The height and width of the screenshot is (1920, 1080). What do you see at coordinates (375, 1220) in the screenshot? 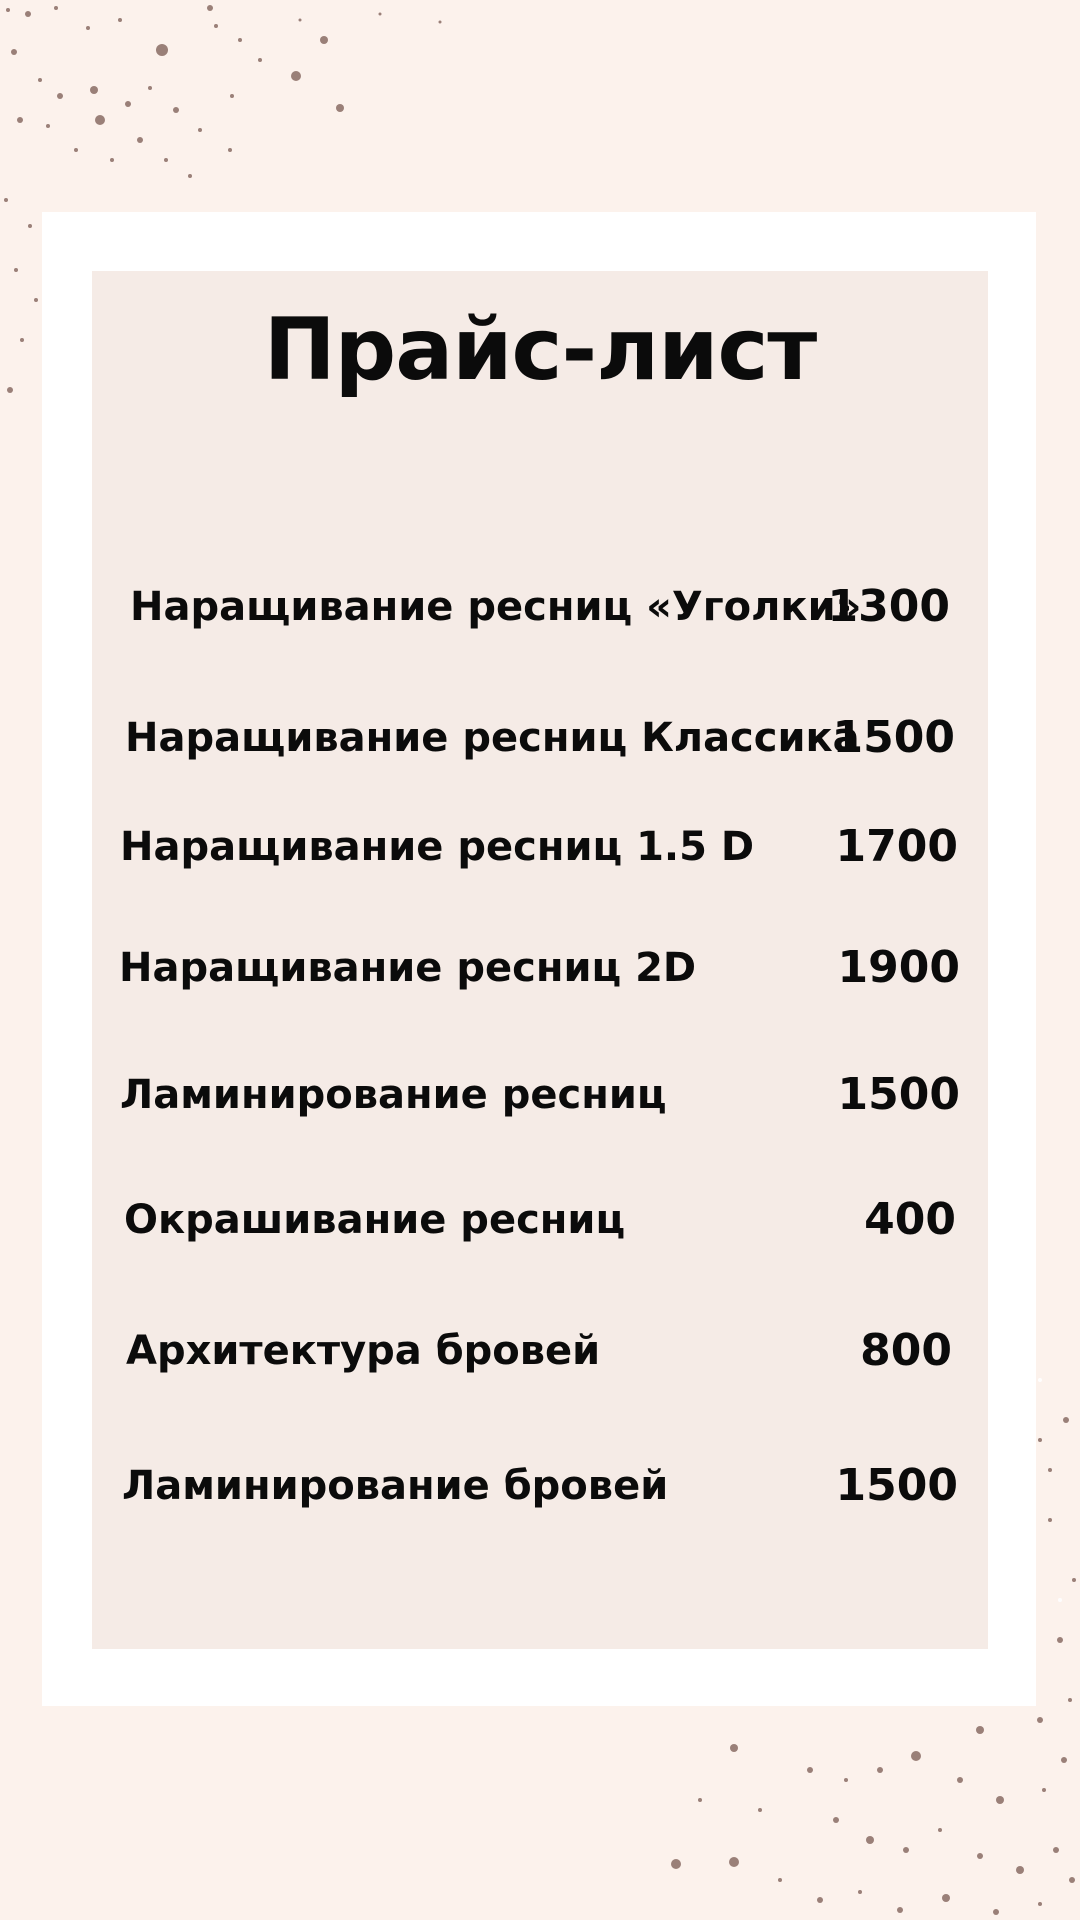
I see `service-name: Окрашивание ресниц` at bounding box center [375, 1220].